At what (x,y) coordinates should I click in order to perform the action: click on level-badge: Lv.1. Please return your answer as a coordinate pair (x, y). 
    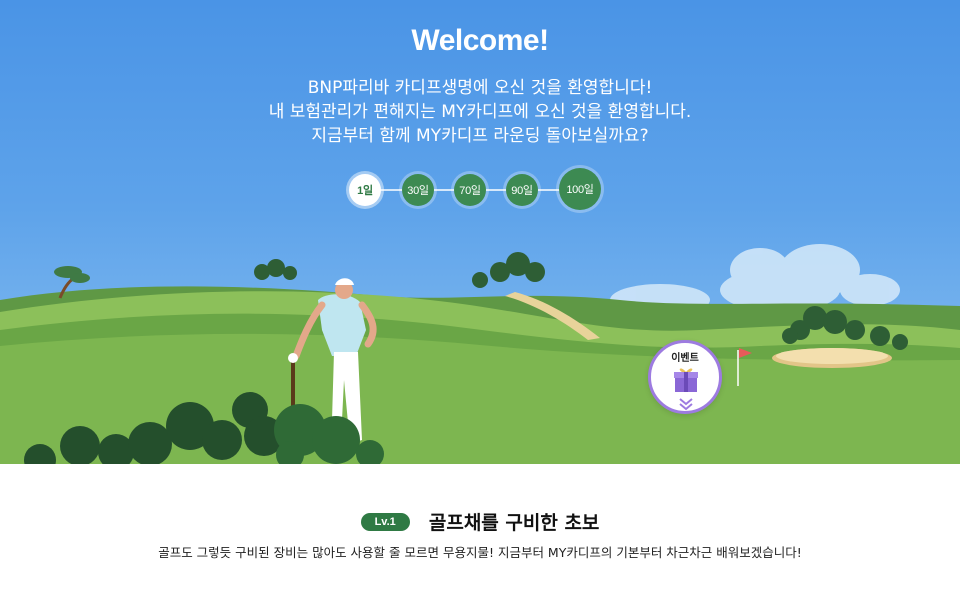
    Looking at the image, I should click on (385, 521).